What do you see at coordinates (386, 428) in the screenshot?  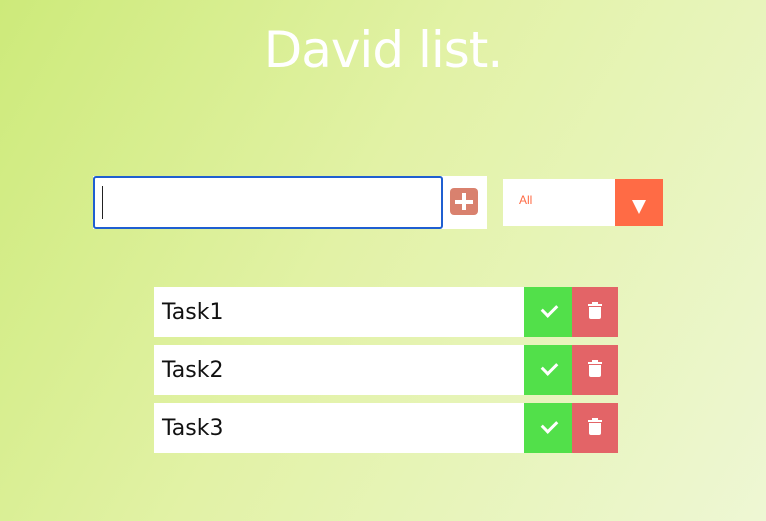 I see `todo-item: Task3` at bounding box center [386, 428].